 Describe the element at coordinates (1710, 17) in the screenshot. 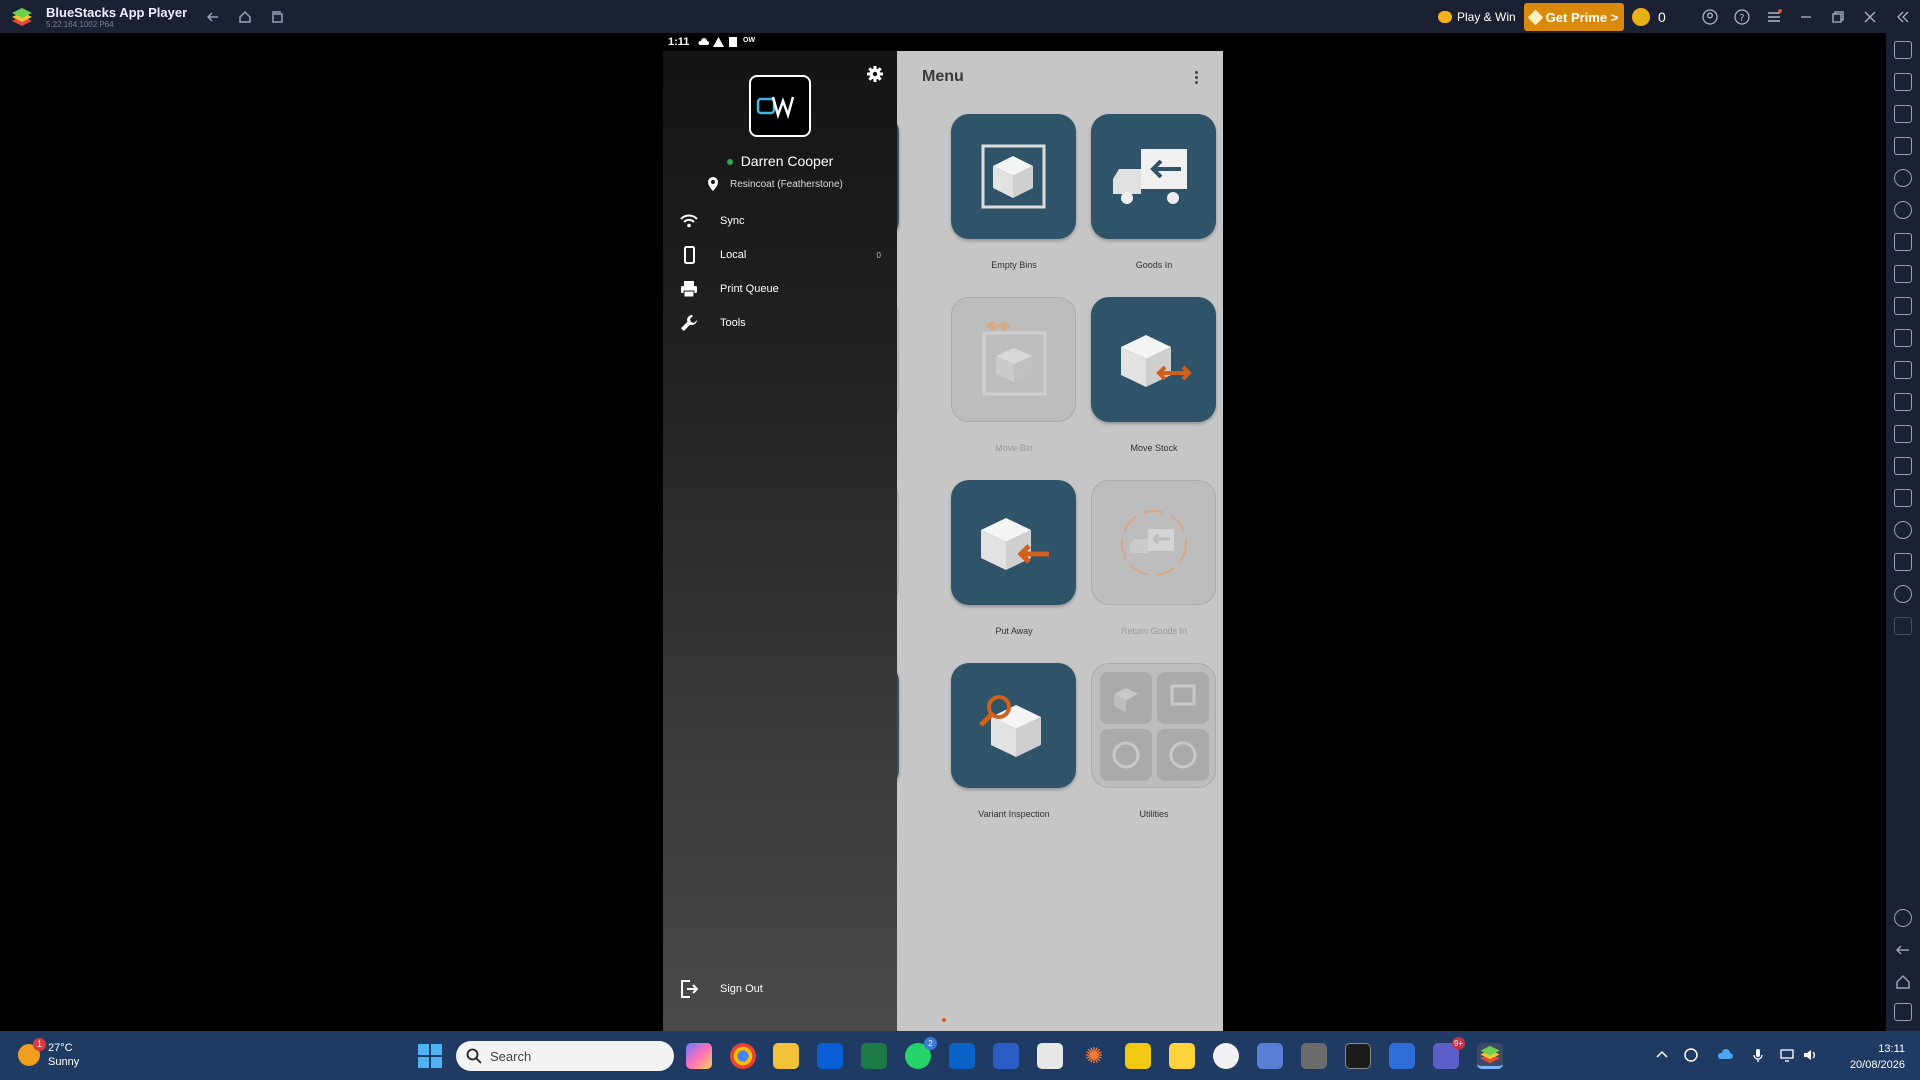

I see `account-icon` at that location.